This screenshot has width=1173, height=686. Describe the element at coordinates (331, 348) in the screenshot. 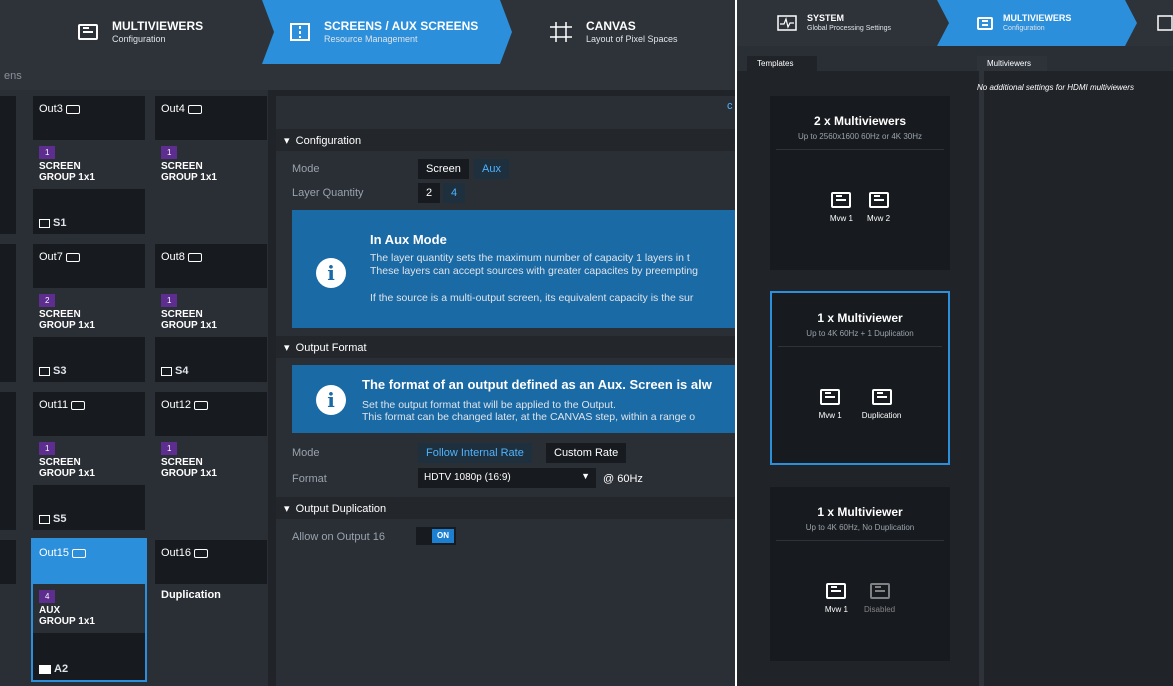

I see `section-title: Output Format` at that location.